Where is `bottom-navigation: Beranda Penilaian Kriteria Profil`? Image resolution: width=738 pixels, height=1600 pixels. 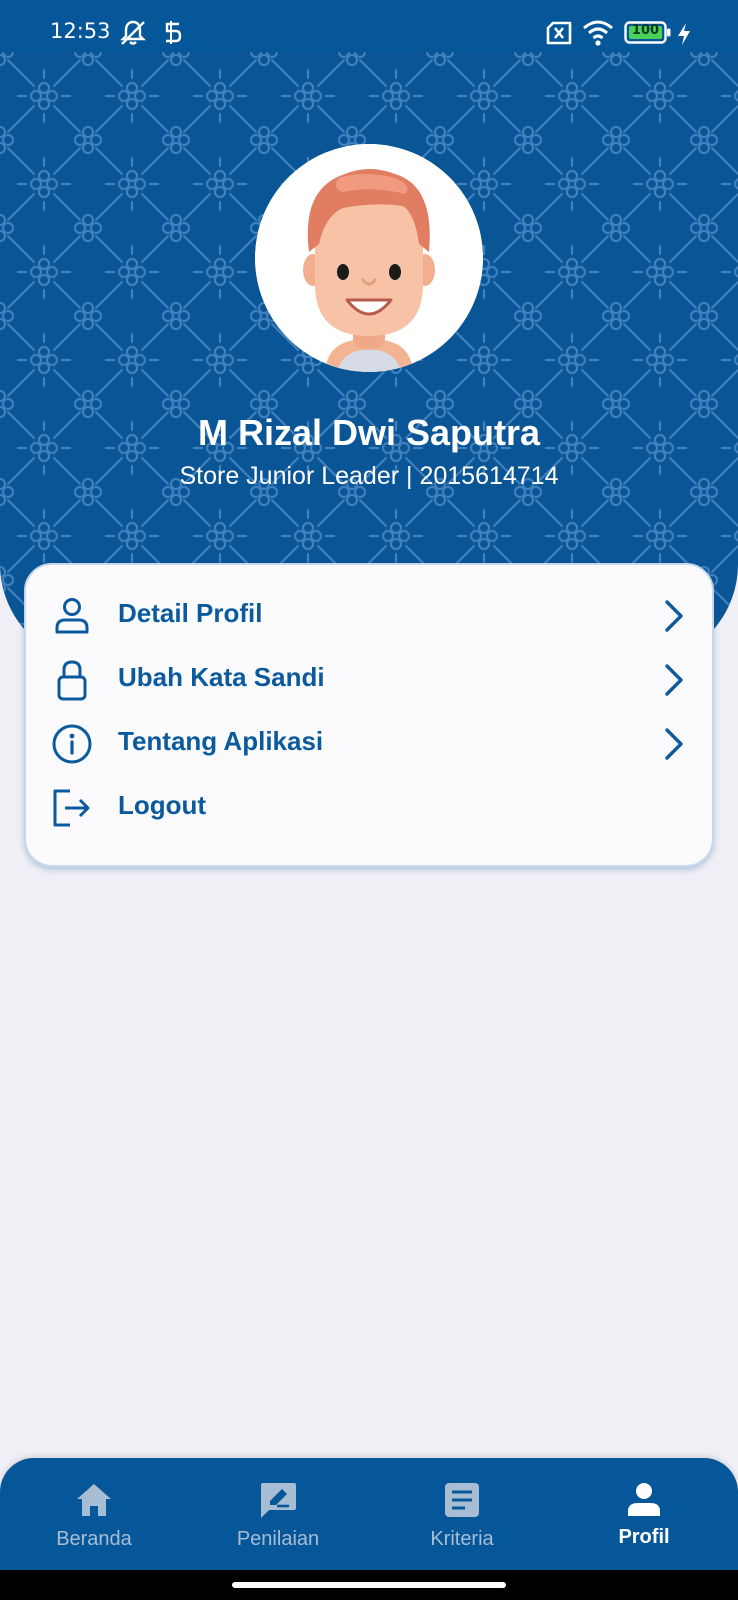 bottom-navigation: Beranda Penilaian Kriteria Profil is located at coordinates (369, 1514).